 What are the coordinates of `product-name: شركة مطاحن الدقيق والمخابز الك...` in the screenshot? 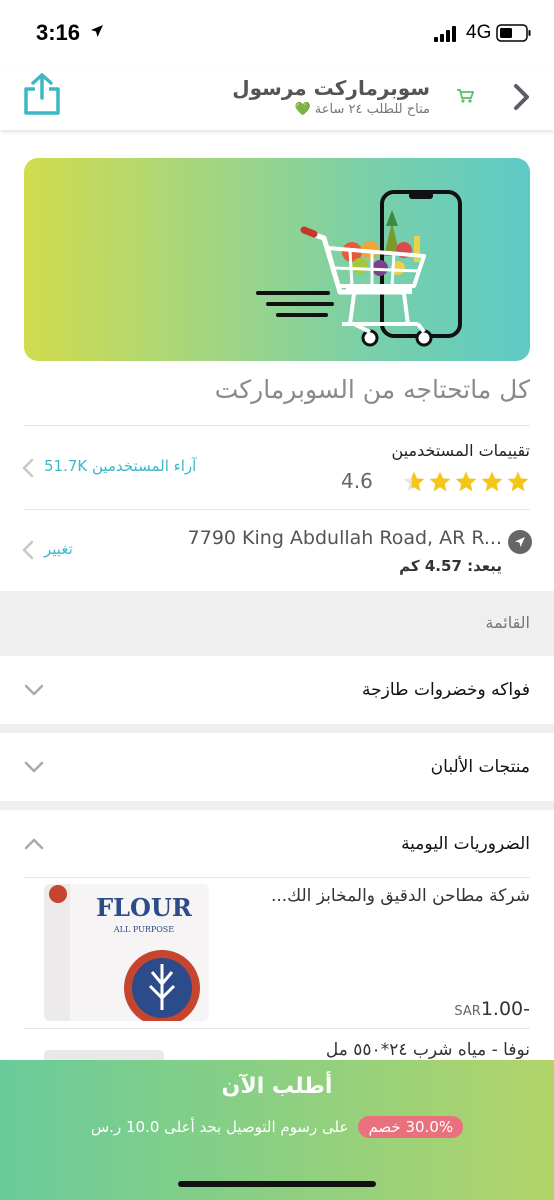 It's located at (385, 896).